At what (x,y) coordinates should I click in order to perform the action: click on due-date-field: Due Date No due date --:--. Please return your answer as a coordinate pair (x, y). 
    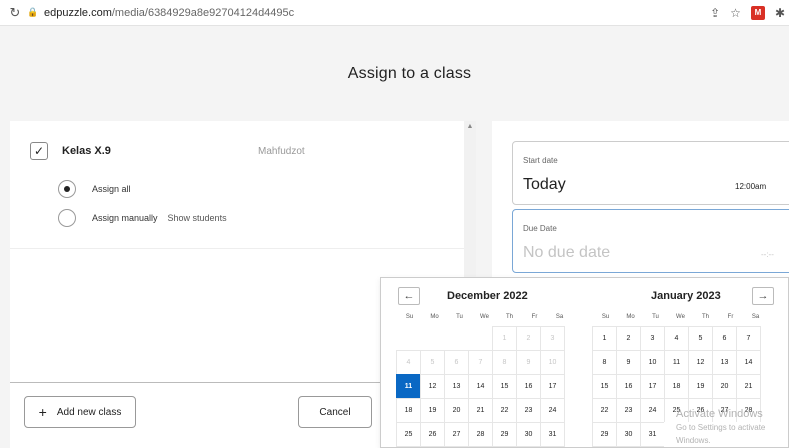
    Looking at the image, I should click on (650, 241).